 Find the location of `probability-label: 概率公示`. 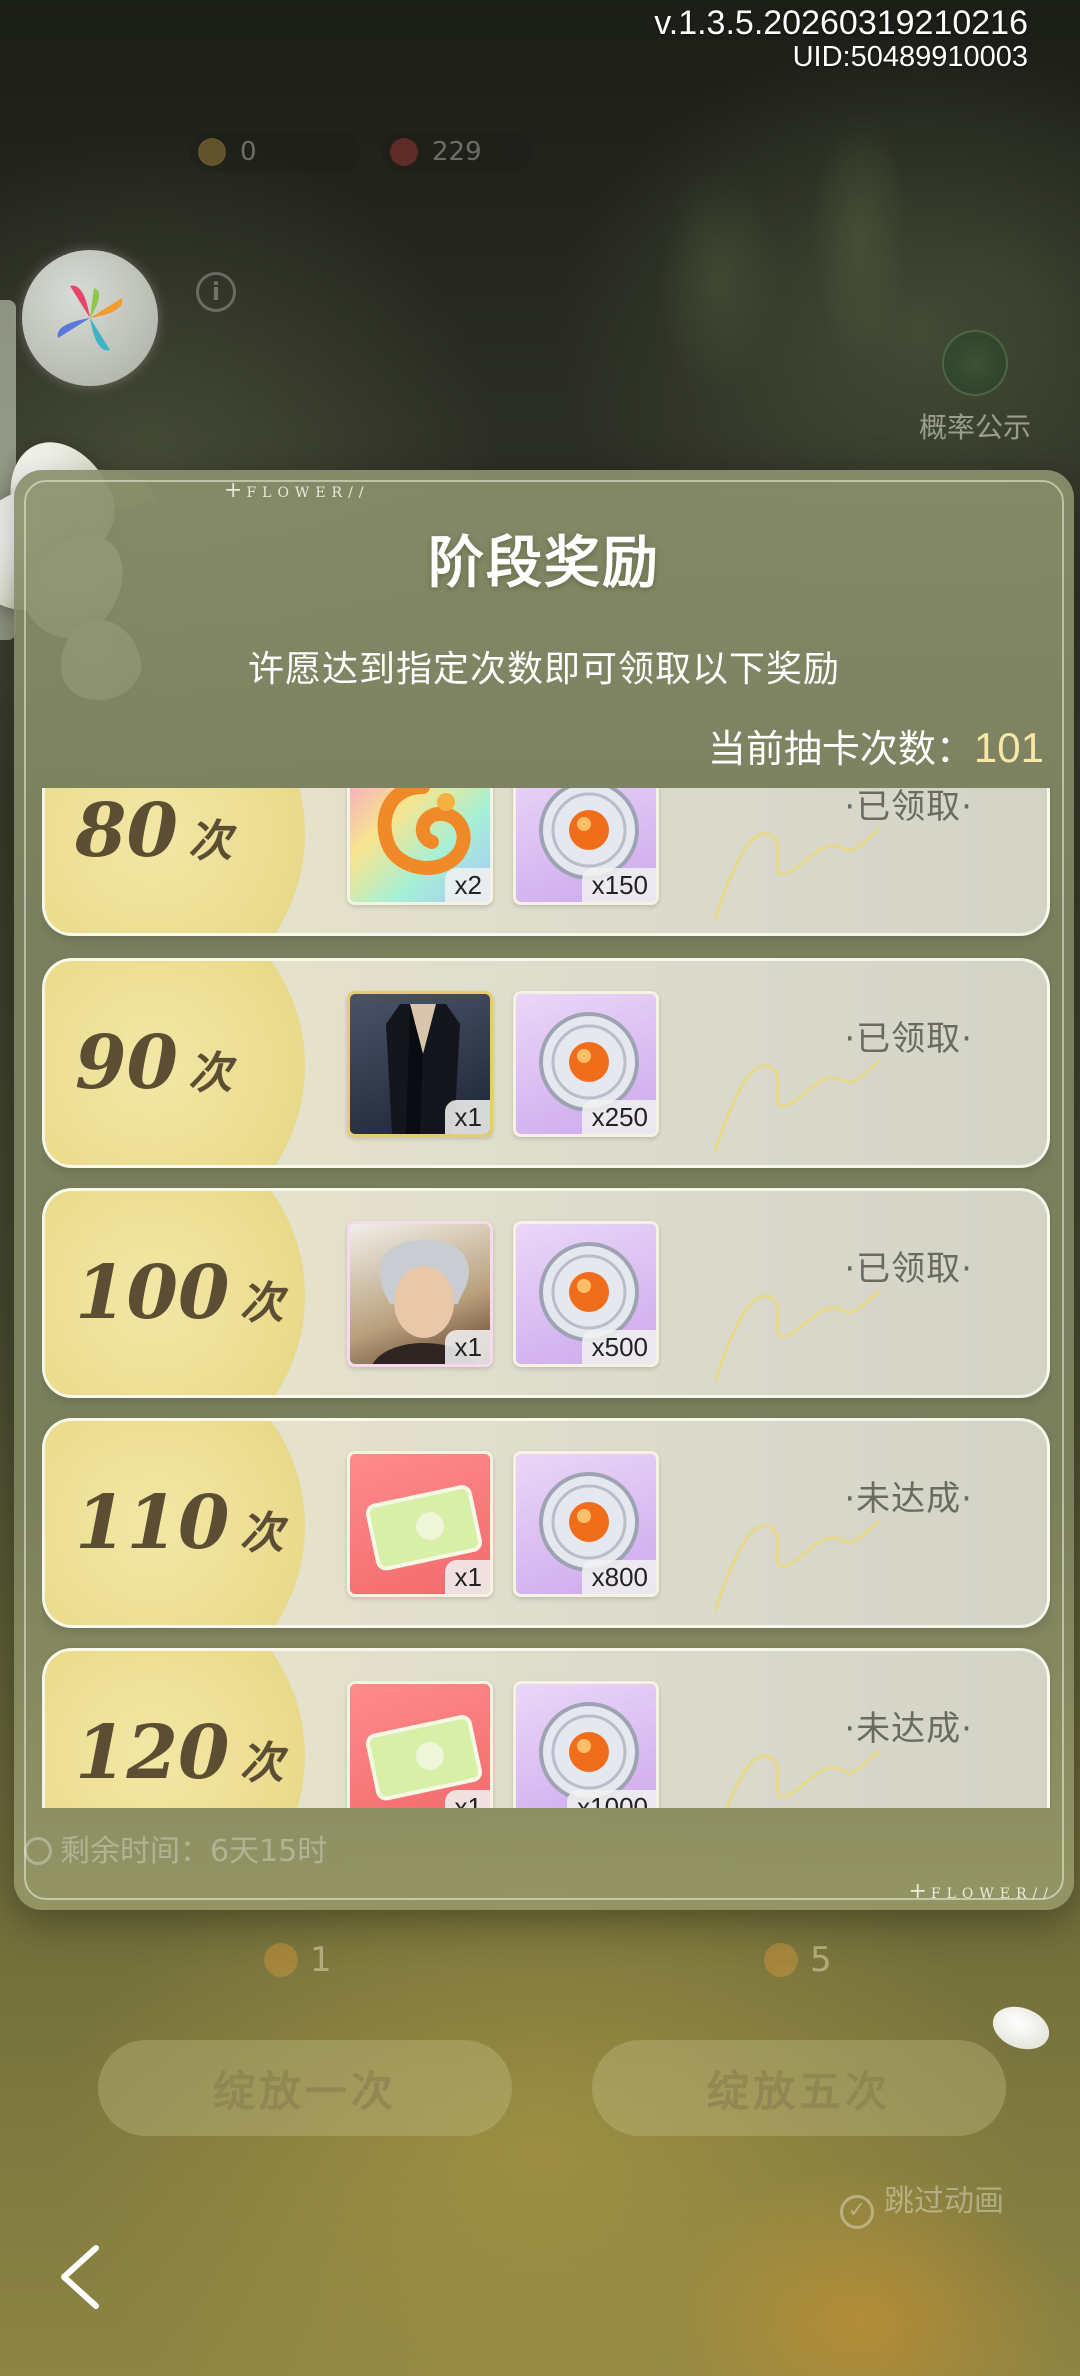

probability-label: 概率公示 is located at coordinates (974, 427).